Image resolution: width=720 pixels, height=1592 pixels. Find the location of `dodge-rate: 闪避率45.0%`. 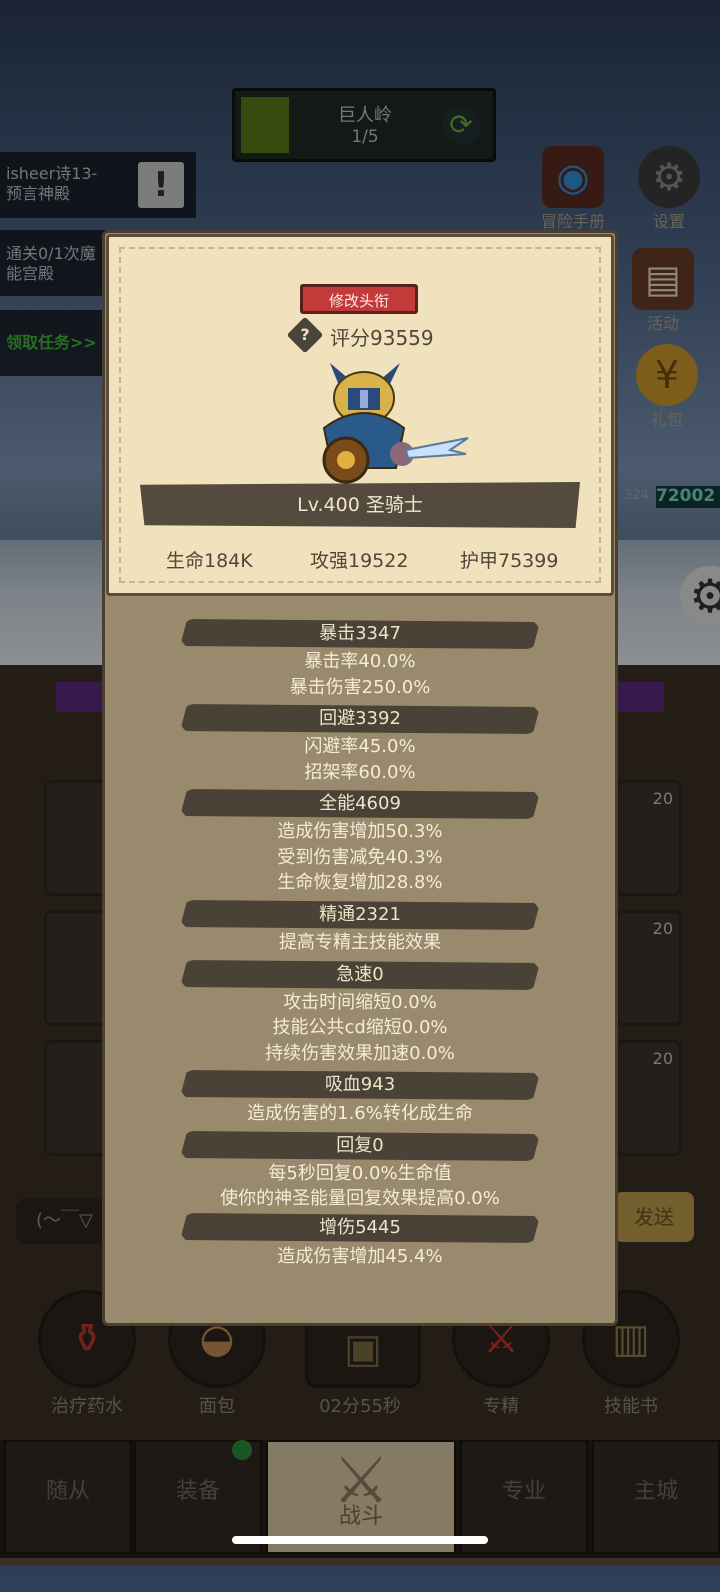

dodge-rate: 闪避率45.0% is located at coordinates (360, 746).